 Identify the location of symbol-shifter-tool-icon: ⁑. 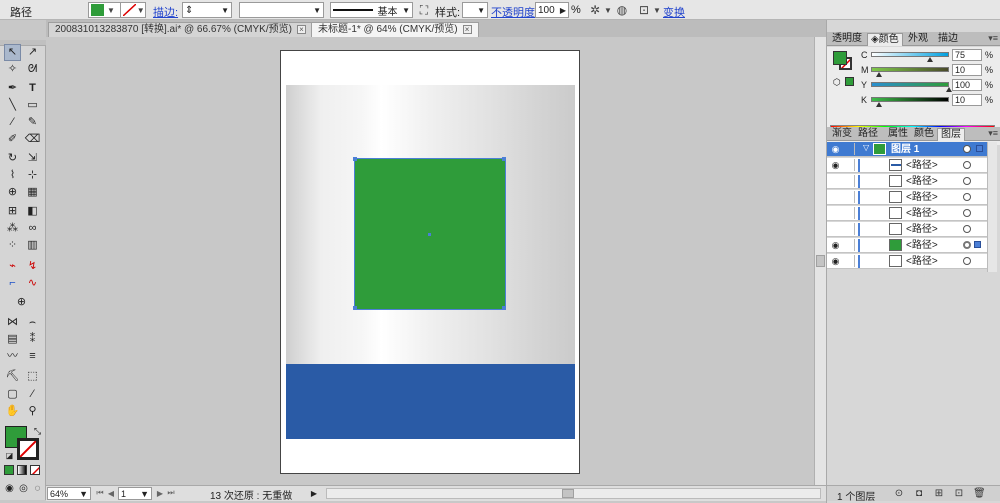
(32, 339).